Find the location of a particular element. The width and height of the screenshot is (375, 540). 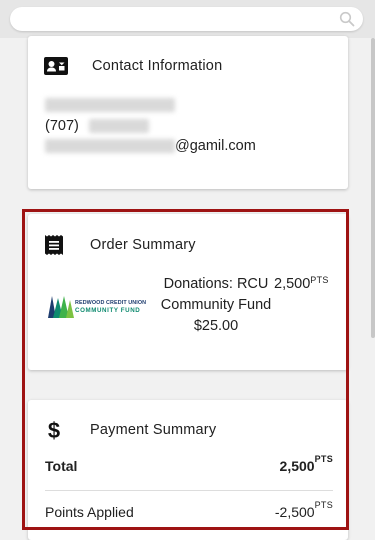

order-item-points: 2,500PTS is located at coordinates (301, 284).